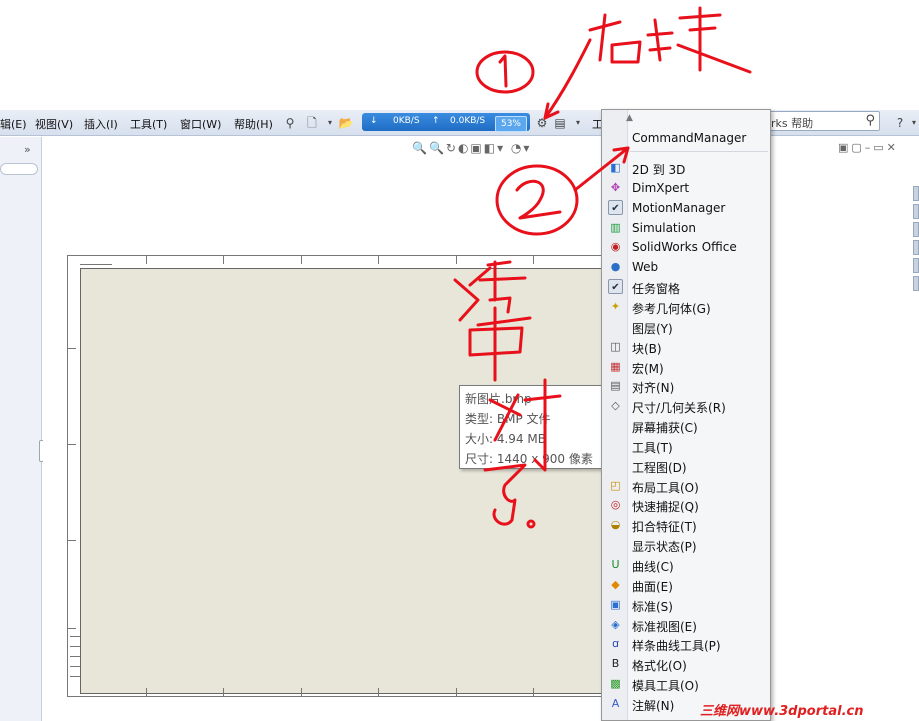  Describe the element at coordinates (686, 684) in the screenshot. I see `context-menu-item: ▩ 模具工具(O)` at that location.